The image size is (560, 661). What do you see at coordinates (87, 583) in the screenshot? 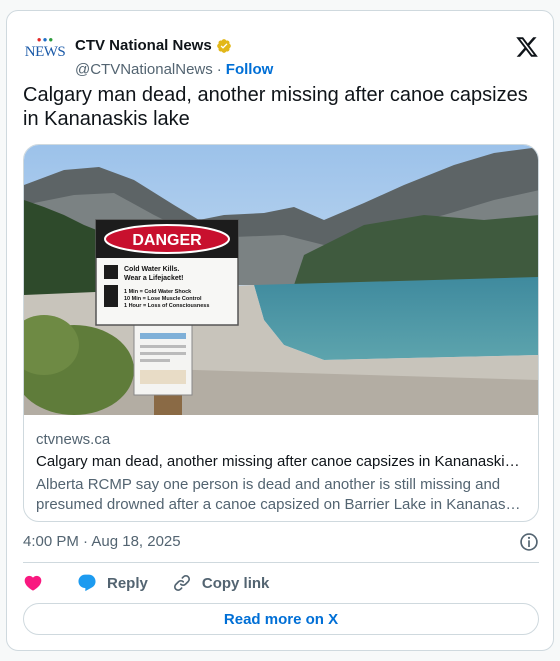
I see `speech-bubble-icon` at bounding box center [87, 583].